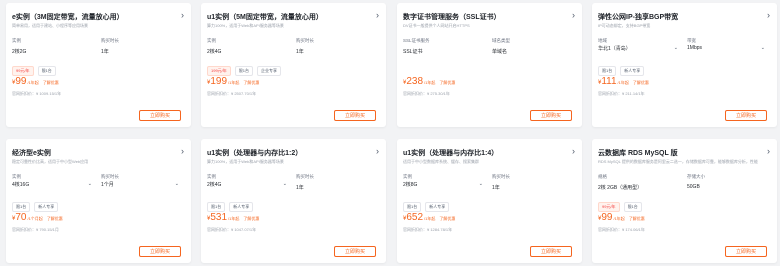  What do you see at coordinates (35, 81) in the screenshot?
I see `price-row: ¥ 99 /1年起 了解优惠` at bounding box center [35, 81].